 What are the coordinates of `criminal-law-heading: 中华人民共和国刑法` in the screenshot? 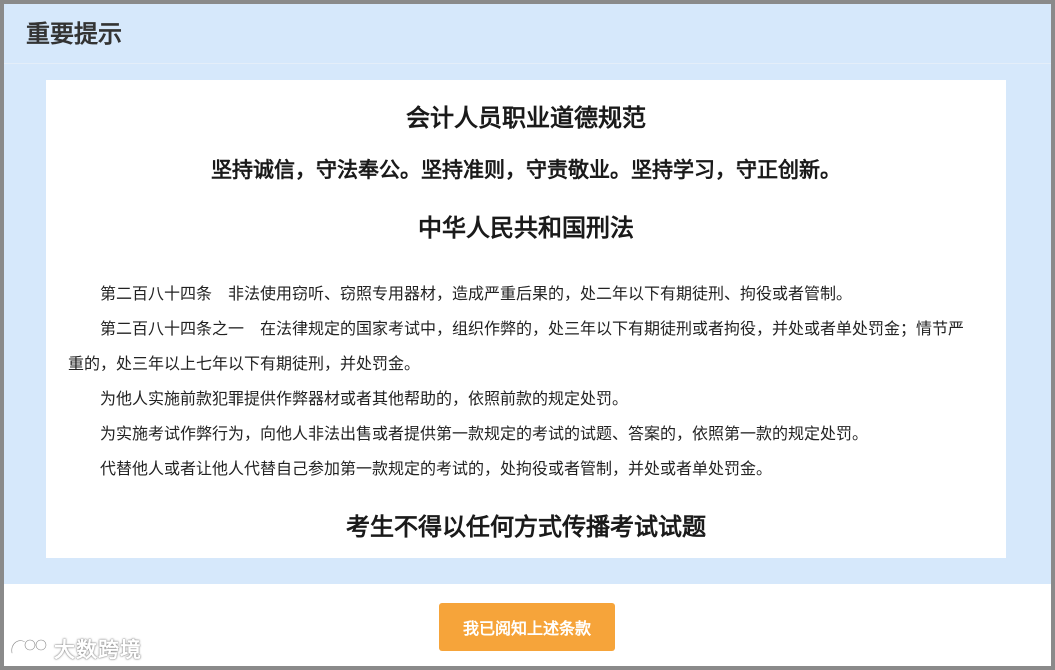 It's located at (526, 228).